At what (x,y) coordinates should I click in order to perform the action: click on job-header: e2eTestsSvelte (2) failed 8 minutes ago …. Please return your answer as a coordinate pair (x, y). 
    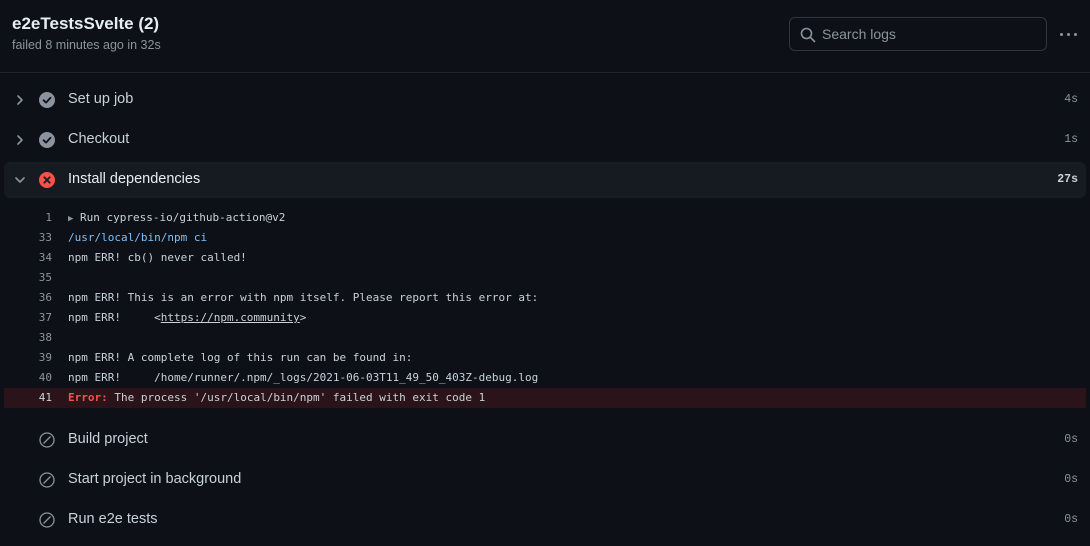
    Looking at the image, I should click on (545, 36).